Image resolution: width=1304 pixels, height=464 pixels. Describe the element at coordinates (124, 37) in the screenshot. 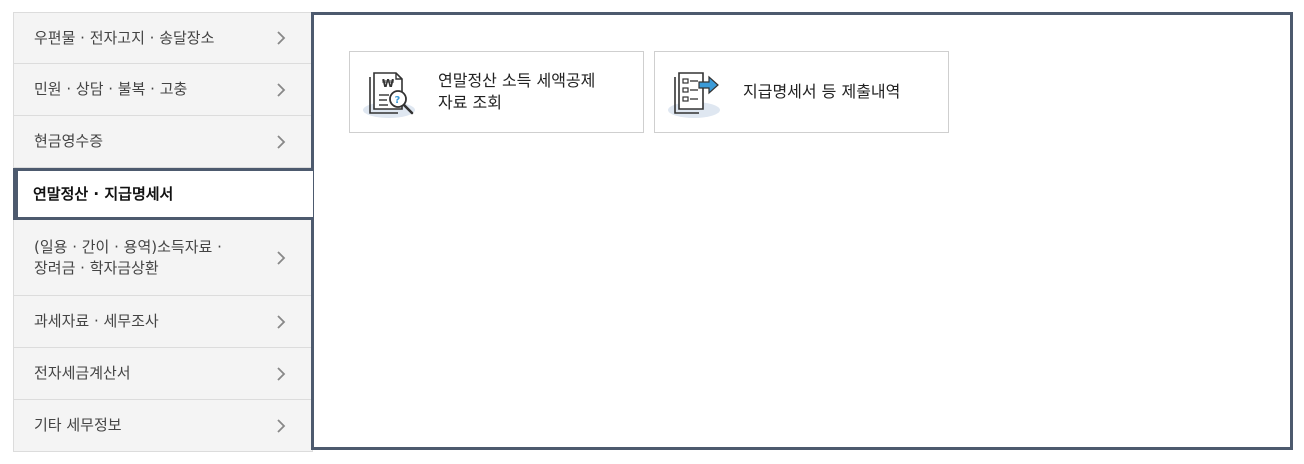

I see `sidebar-item-label: 우편물 · 전자고지 · 송달장소` at that location.